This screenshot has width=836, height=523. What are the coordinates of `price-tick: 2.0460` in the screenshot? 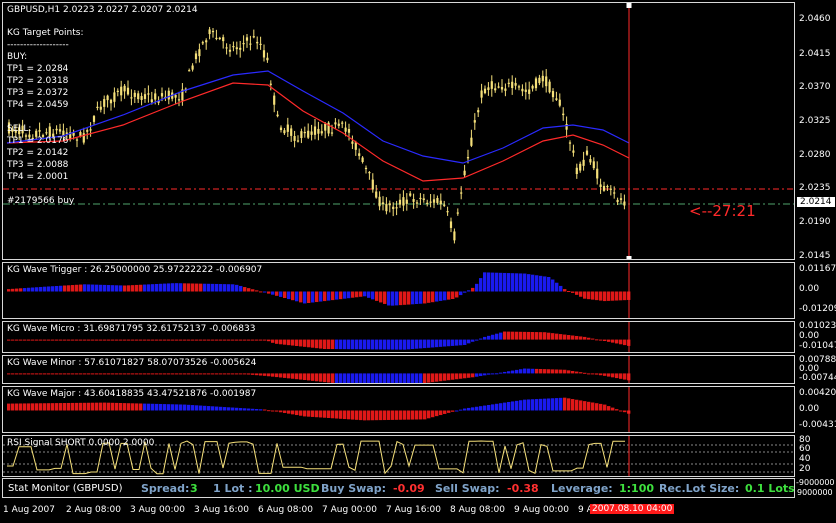 It's located at (815, 19).